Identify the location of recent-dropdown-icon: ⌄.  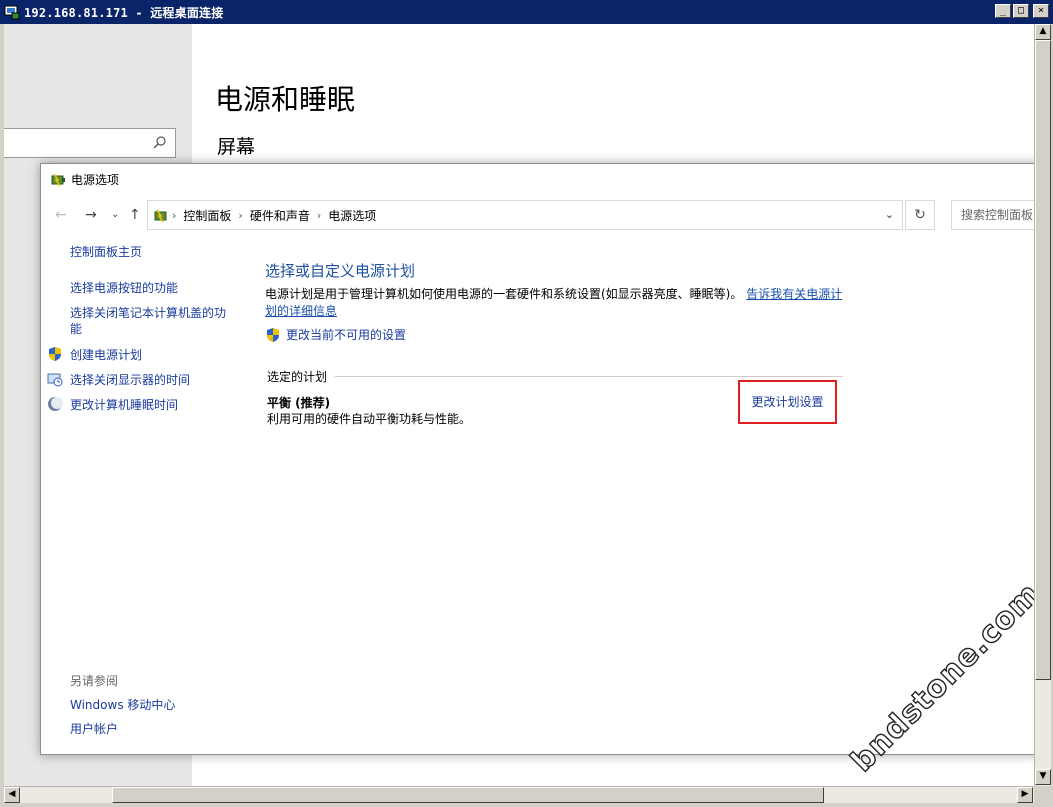
(115, 214).